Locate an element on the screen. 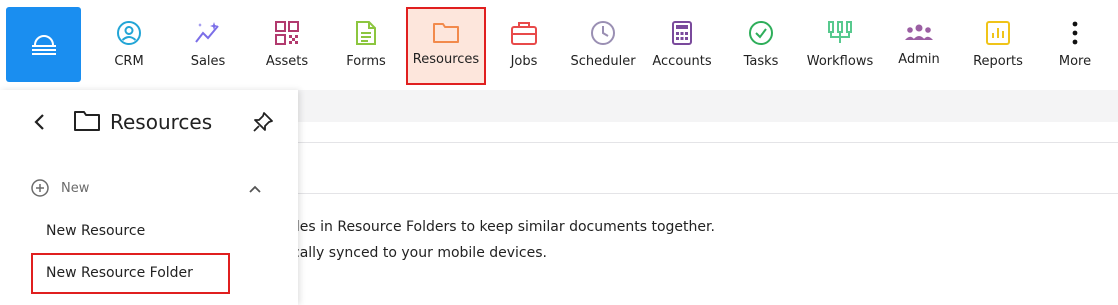 The width and height of the screenshot is (1118, 305). nav-label: Admin is located at coordinates (919, 59).